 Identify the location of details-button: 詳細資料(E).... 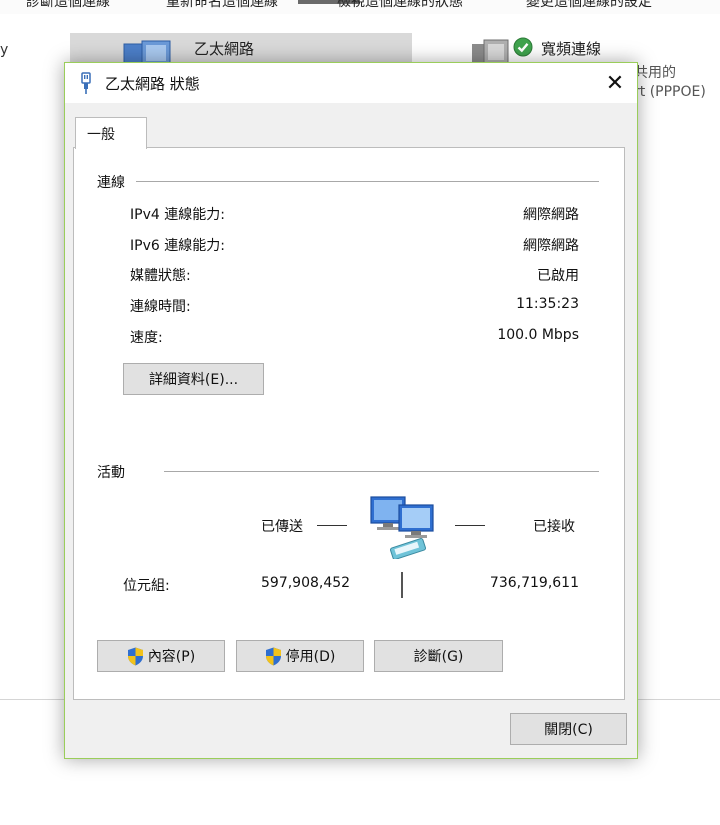
(193, 379).